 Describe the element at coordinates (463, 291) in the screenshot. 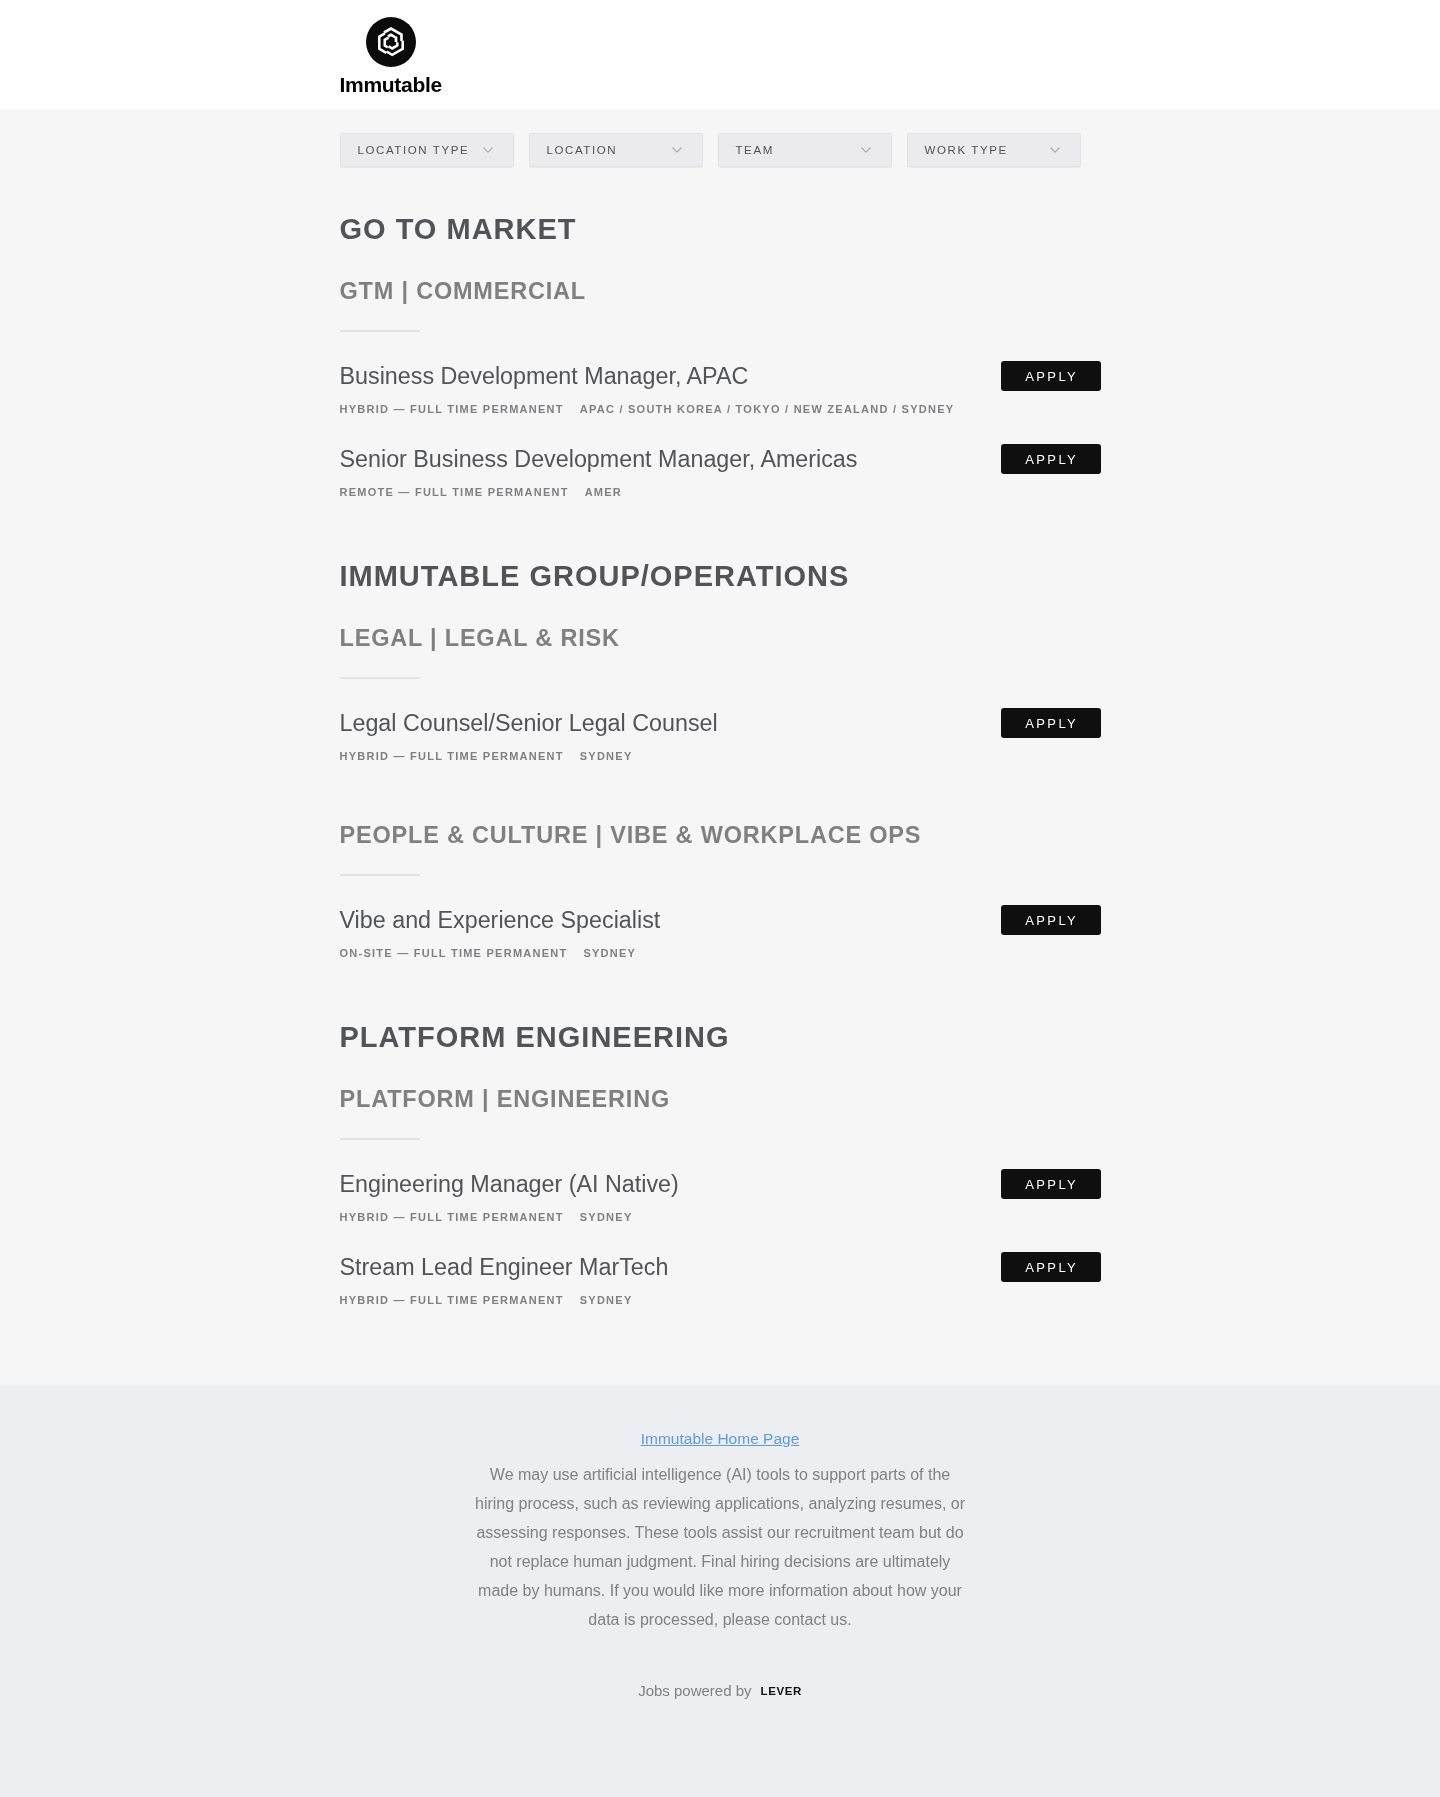

I see `team-heading: GTM | COMMERCIAL` at that location.